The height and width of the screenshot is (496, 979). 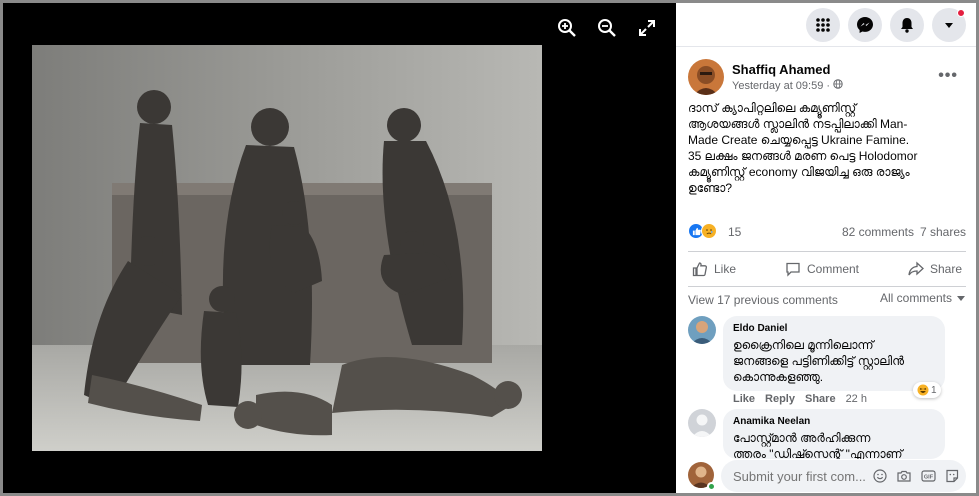 I want to click on comment-text-line: ഉക്രൈനിലെ മൂന്നിലൊന്ന്, so click(x=803, y=345).